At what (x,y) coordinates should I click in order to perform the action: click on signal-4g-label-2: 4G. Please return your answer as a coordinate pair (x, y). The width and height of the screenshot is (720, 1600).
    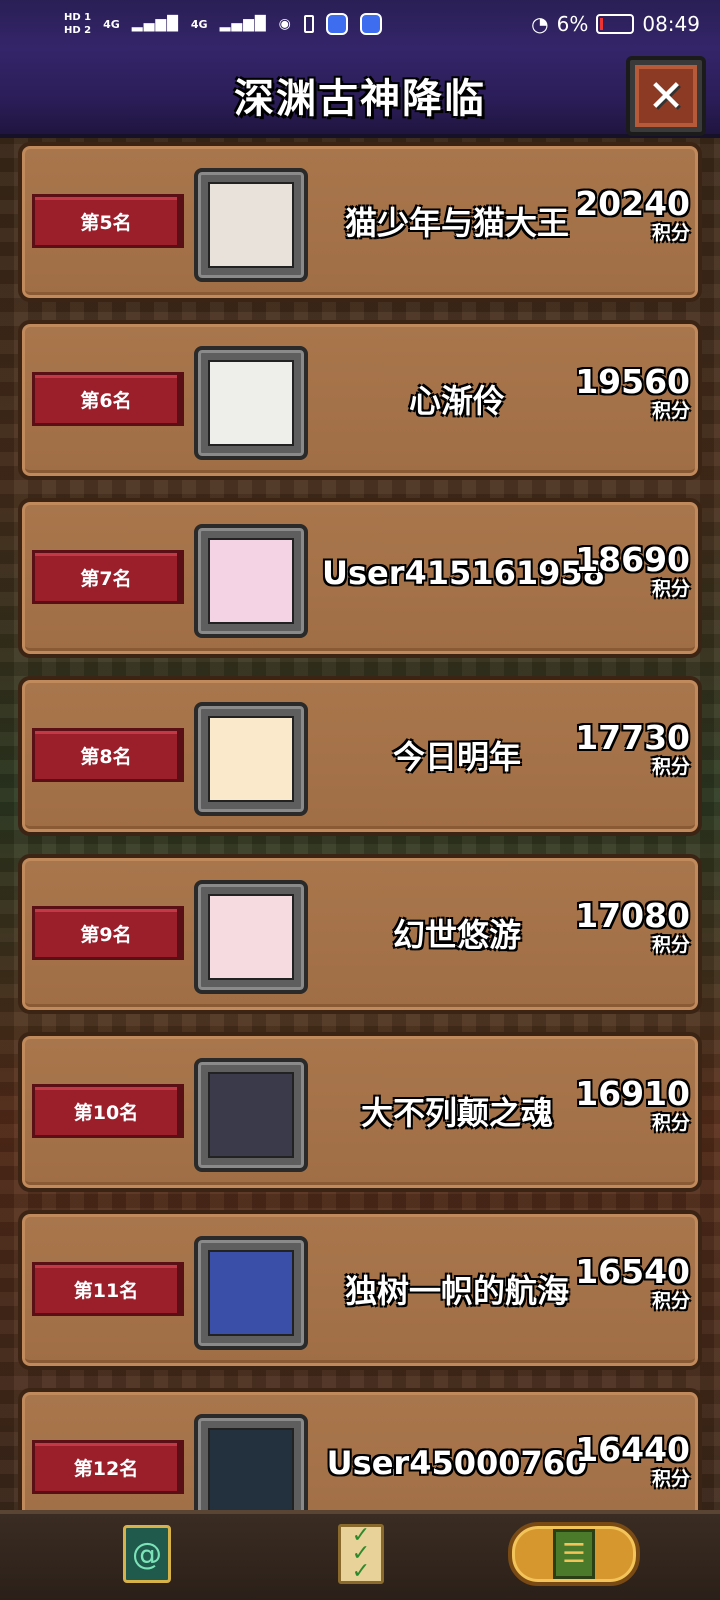
    Looking at the image, I should click on (199, 24).